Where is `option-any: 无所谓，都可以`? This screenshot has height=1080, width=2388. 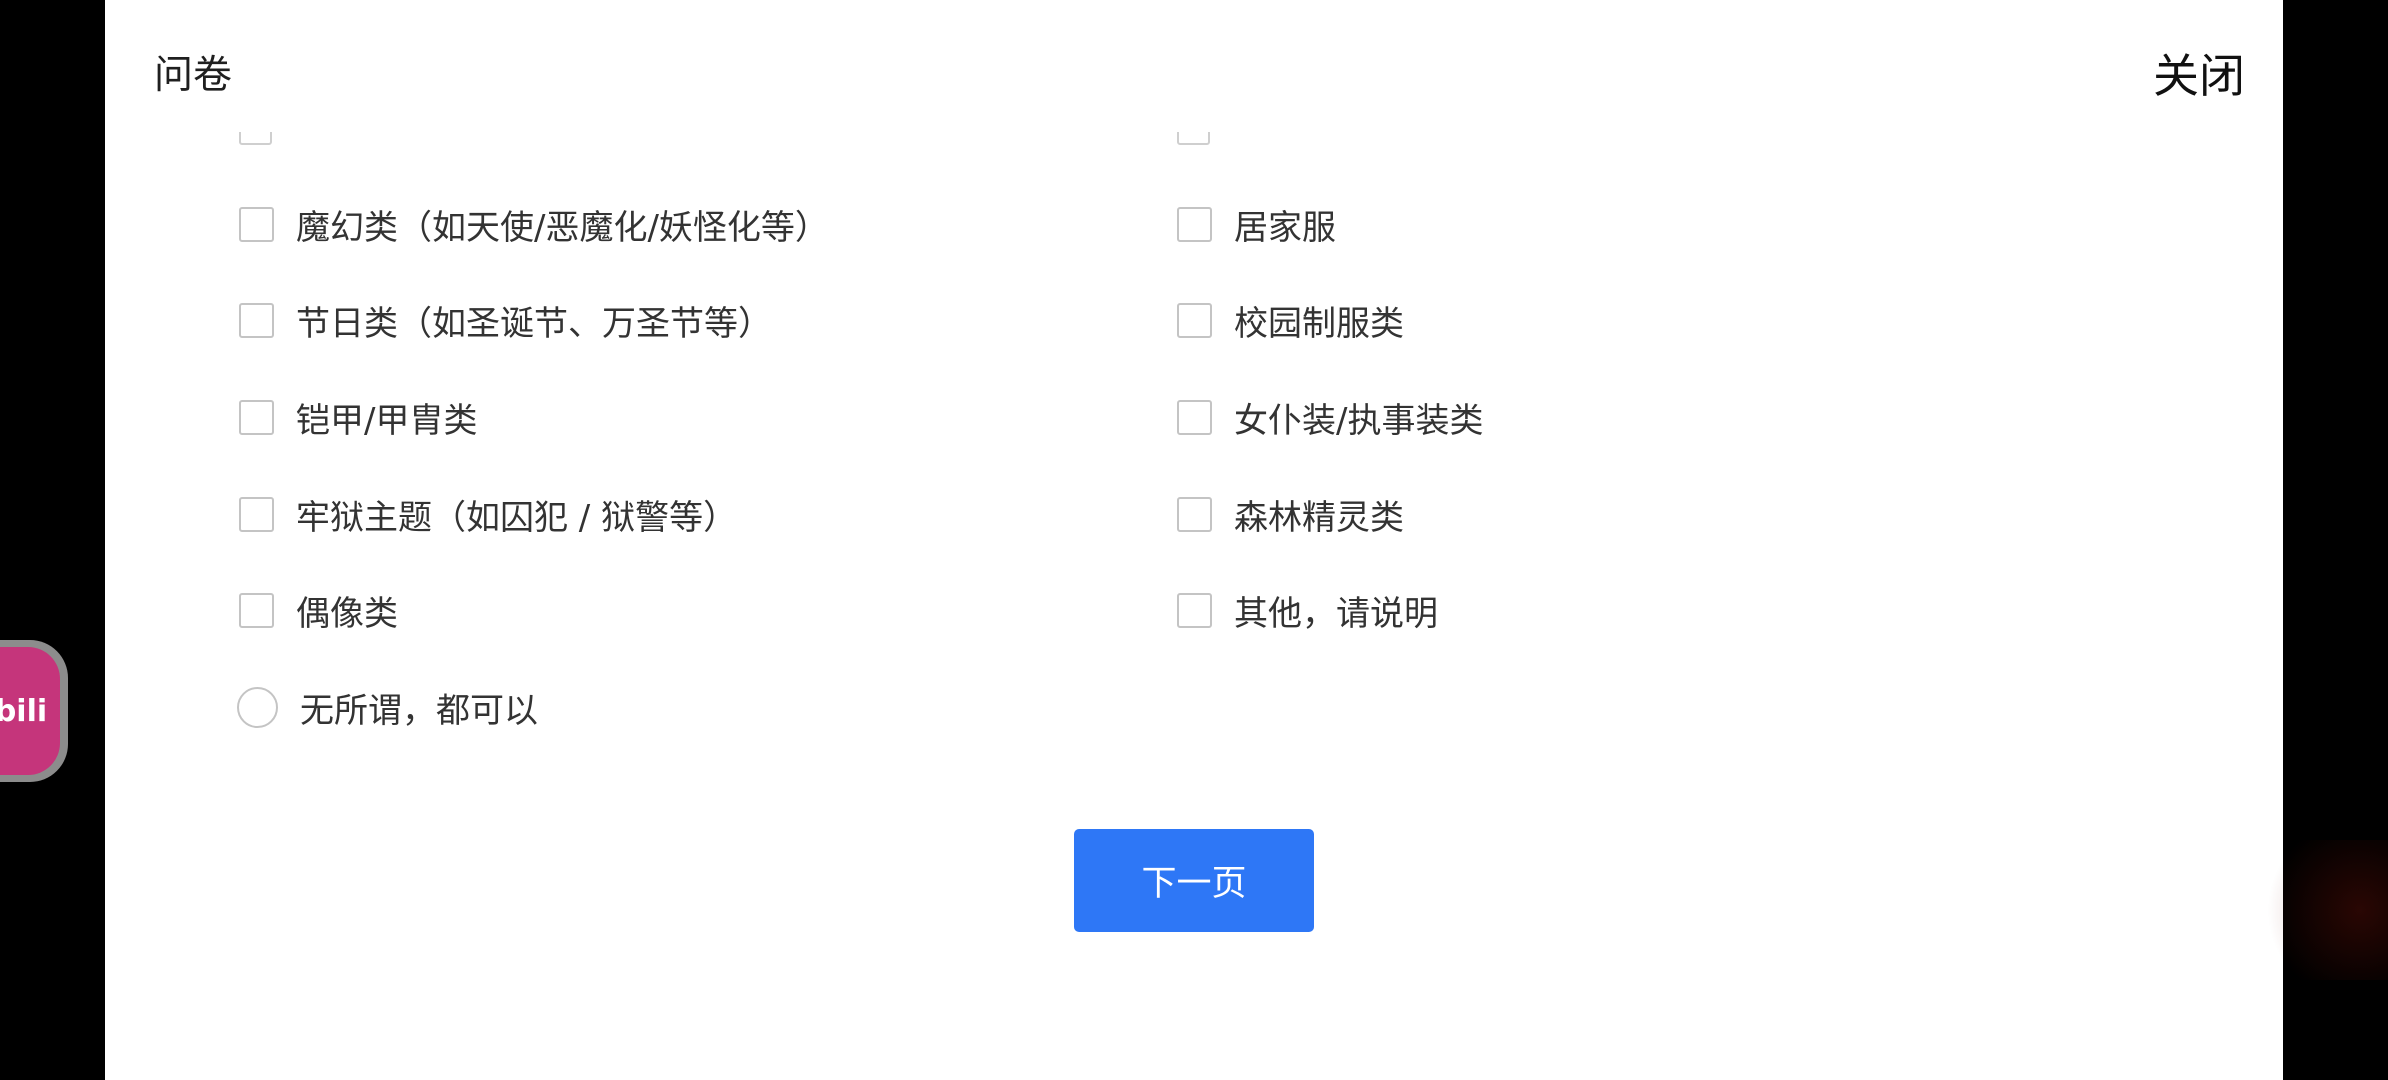
option-any: 无所谓，都可以 is located at coordinates (387, 707).